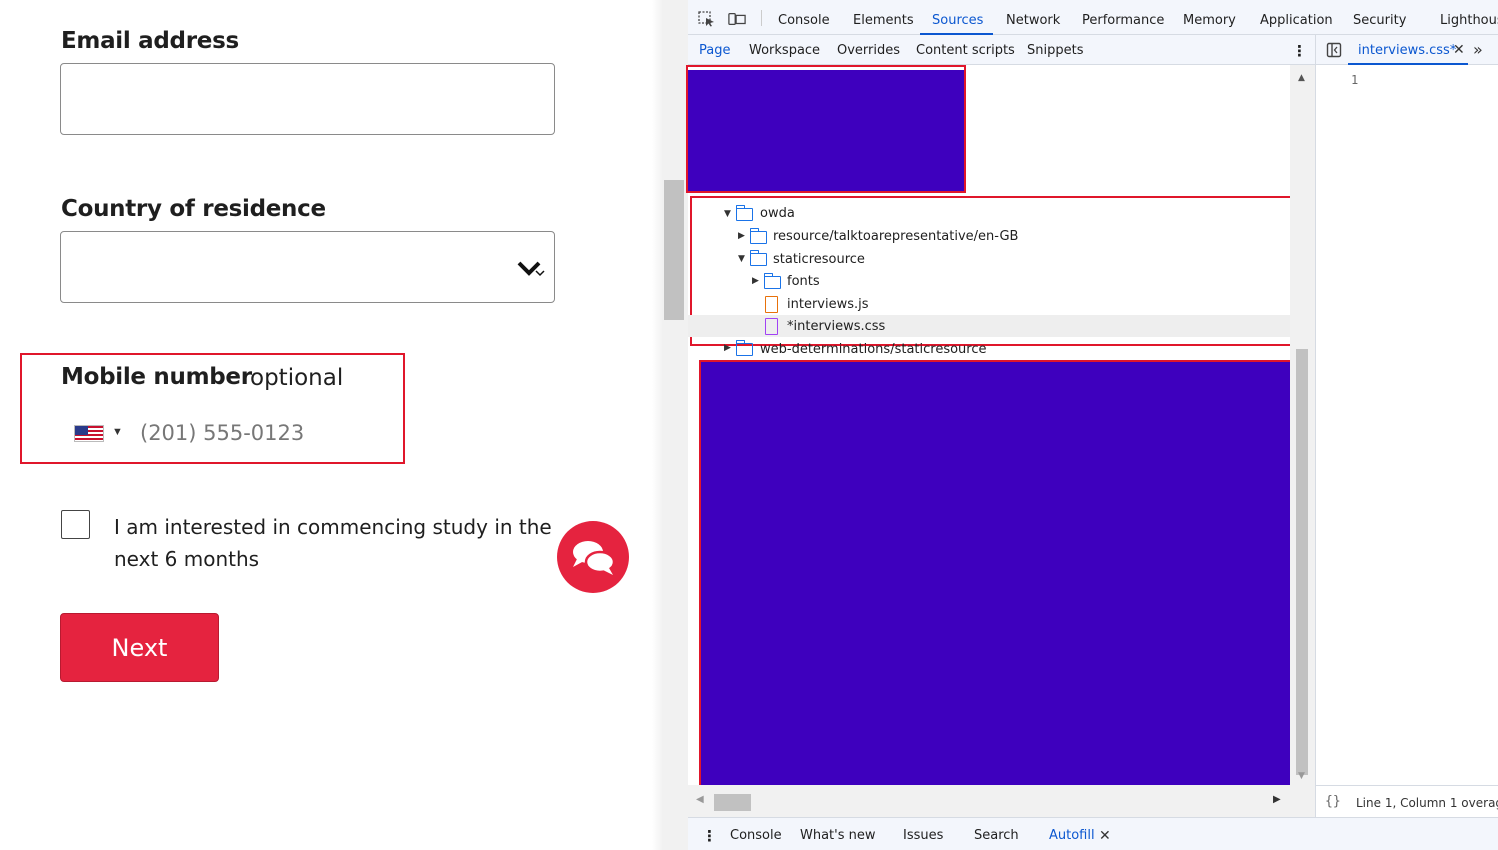  Describe the element at coordinates (714, 50) in the screenshot. I see `subtab-page: Page` at that location.